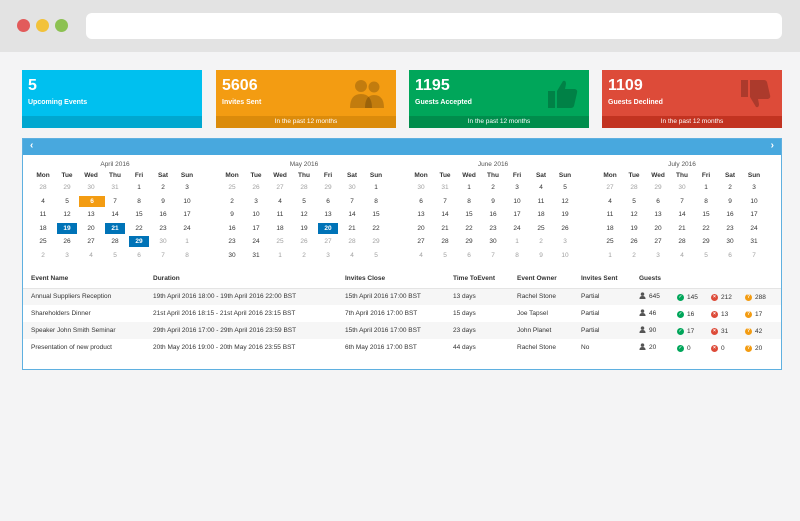 This screenshot has height=521, width=800. What do you see at coordinates (241, 279) in the screenshot?
I see `col-duration: Duration` at bounding box center [241, 279].